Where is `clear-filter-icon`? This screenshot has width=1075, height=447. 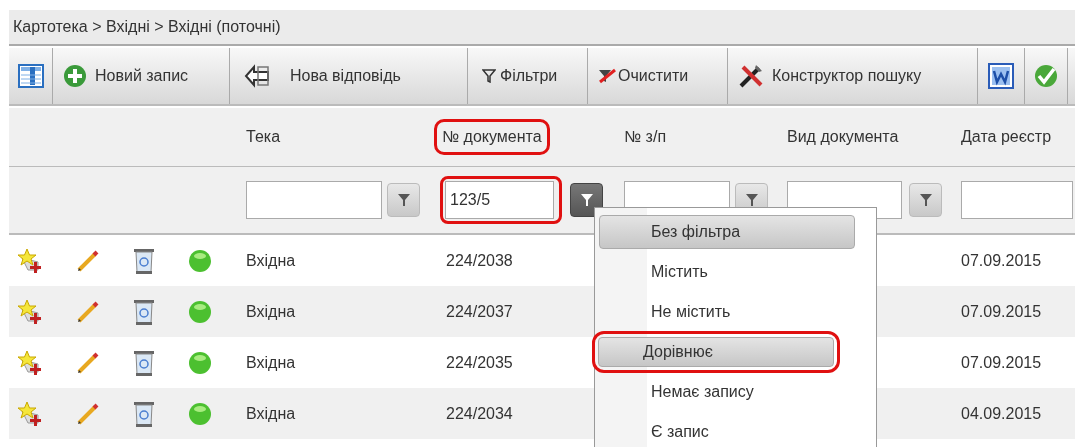 clear-filter-icon is located at coordinates (607, 76).